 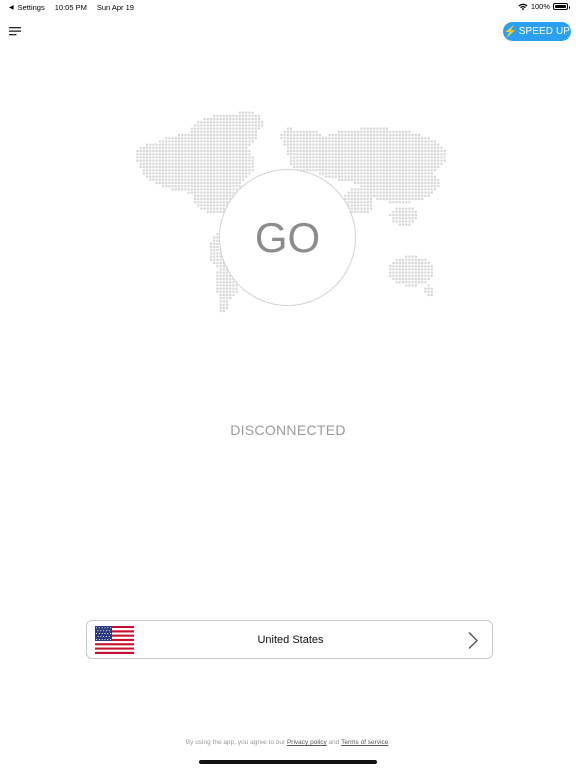 I want to click on back-to-settings: ◀ Settings 10:05 PM Sun Apr 19, so click(x=71, y=7).